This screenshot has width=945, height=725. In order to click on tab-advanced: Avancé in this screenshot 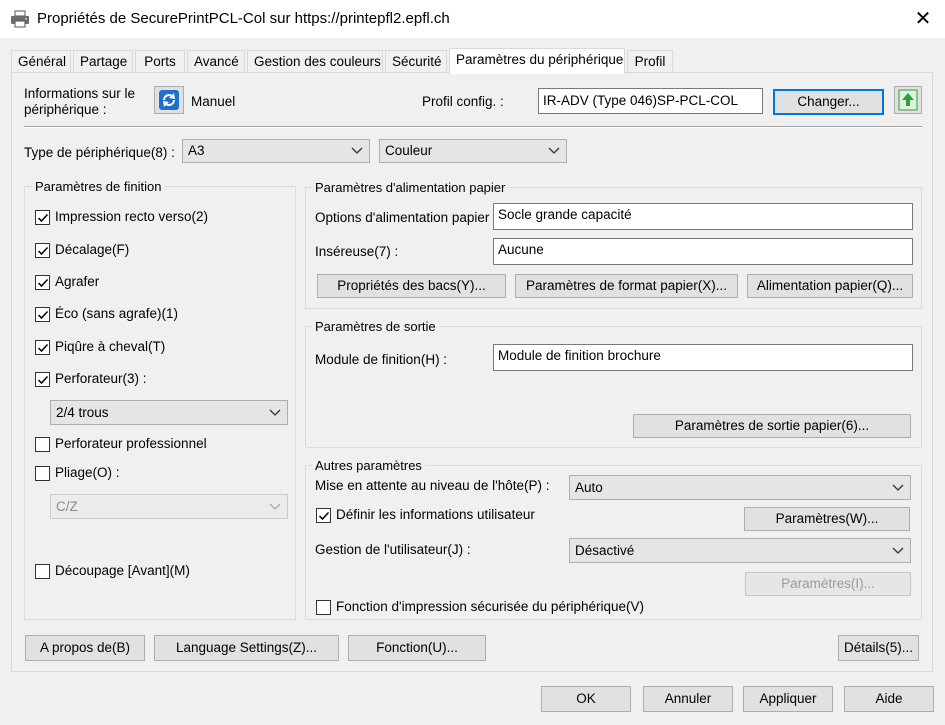, I will do `click(216, 61)`.